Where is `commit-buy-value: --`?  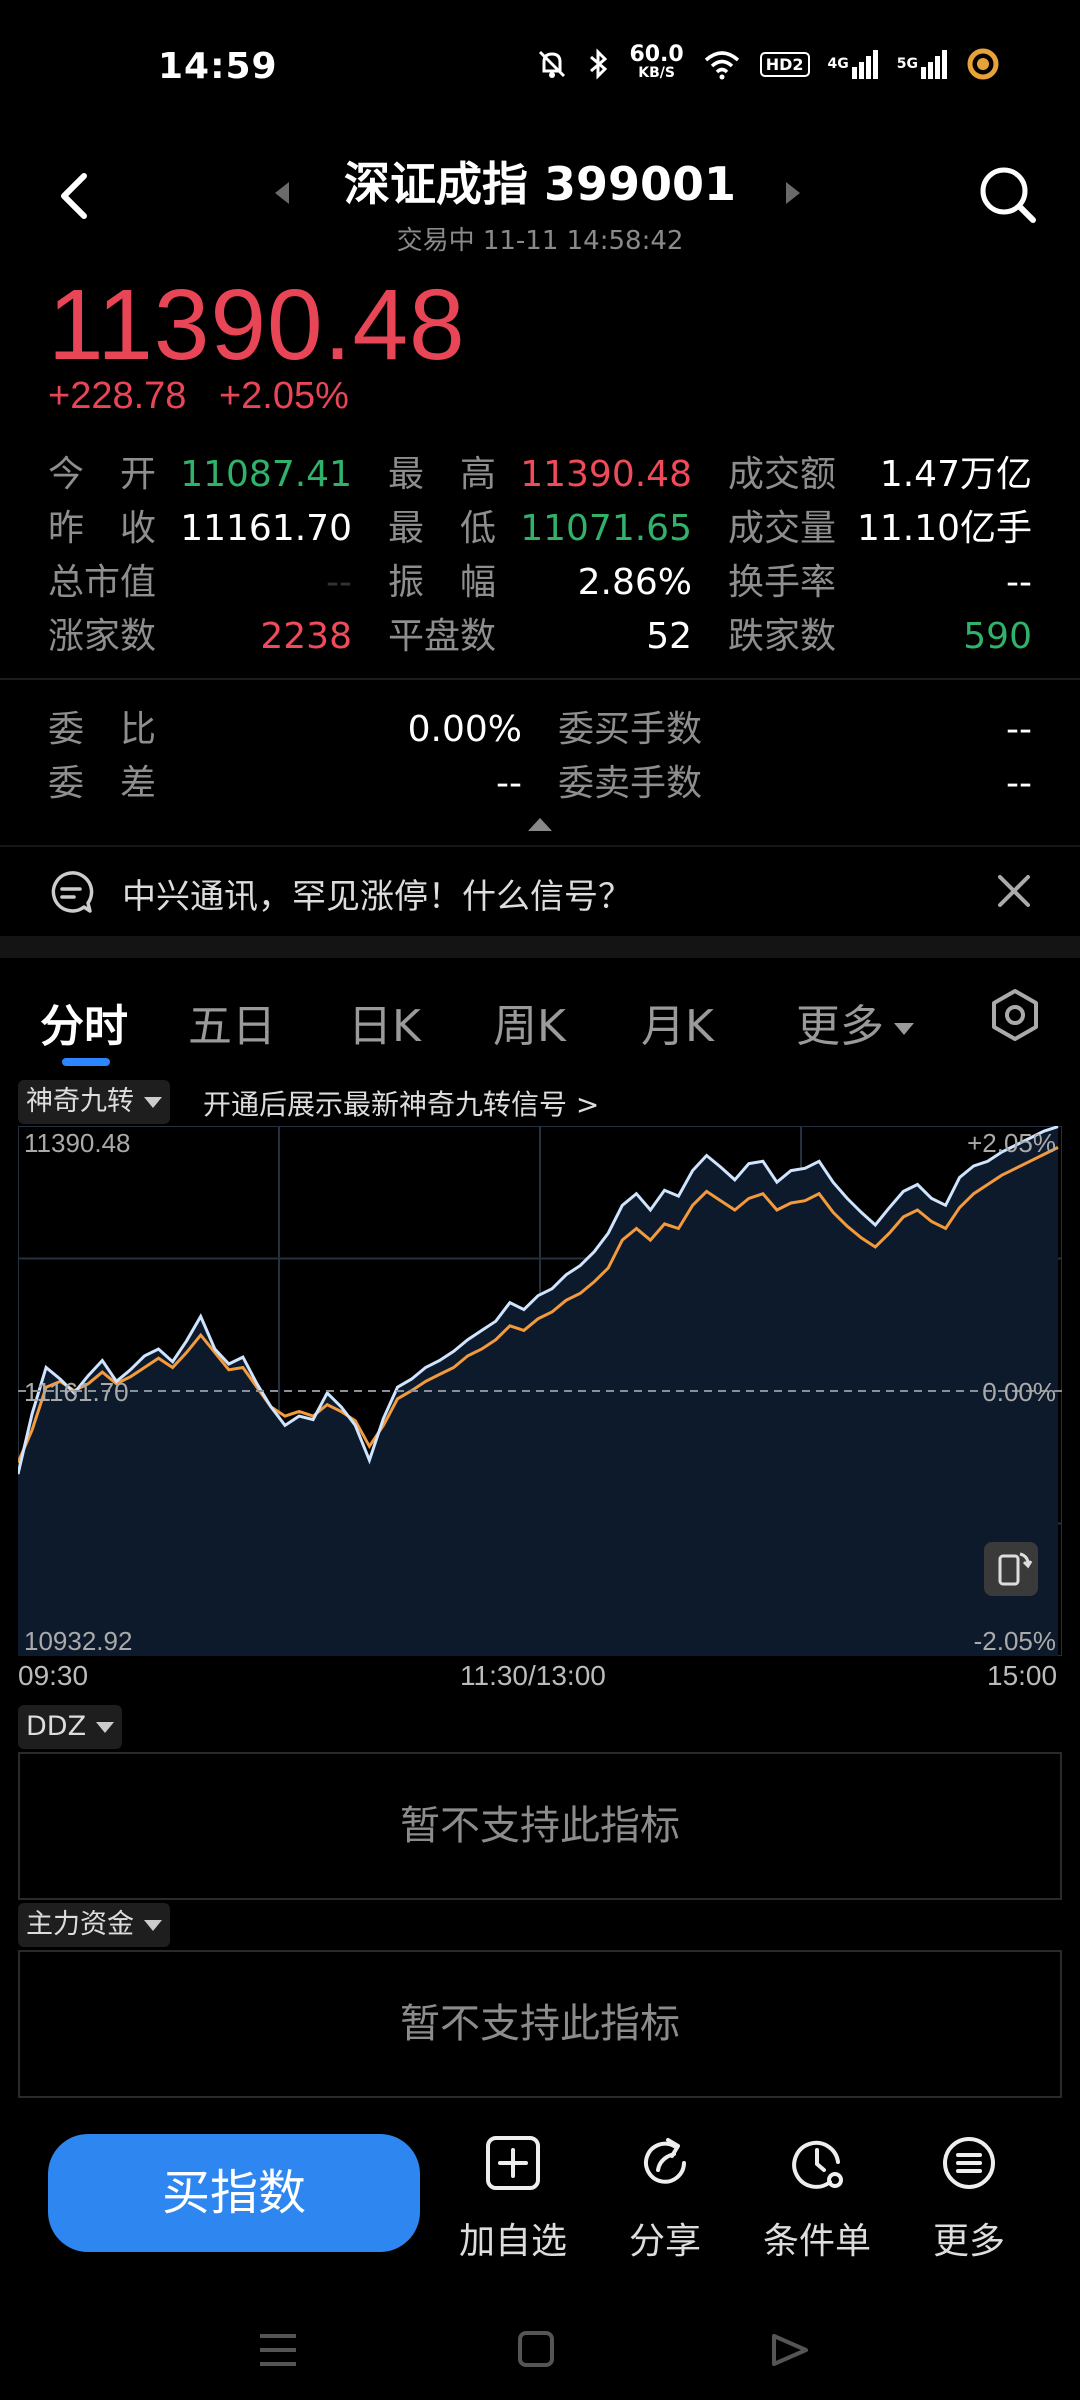 commit-buy-value: -- is located at coordinates (1019, 729).